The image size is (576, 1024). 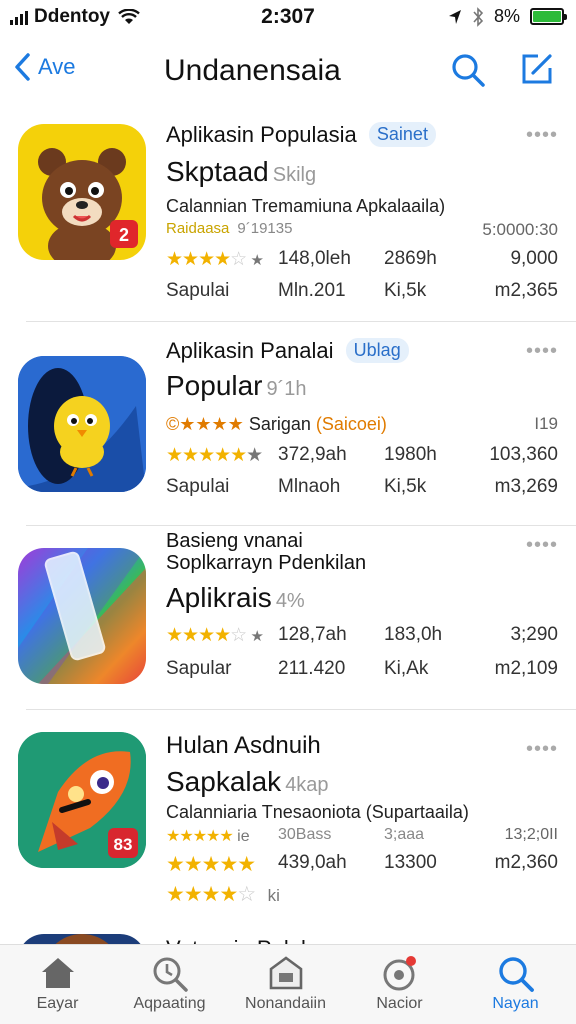 I want to click on app-size: 2869h, so click(x=410, y=258).